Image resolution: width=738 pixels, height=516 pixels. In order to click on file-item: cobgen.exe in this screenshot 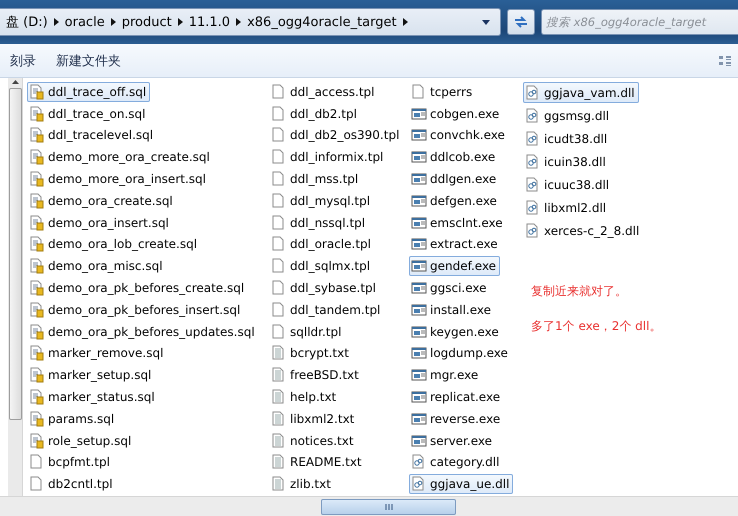, I will do `click(456, 114)`.